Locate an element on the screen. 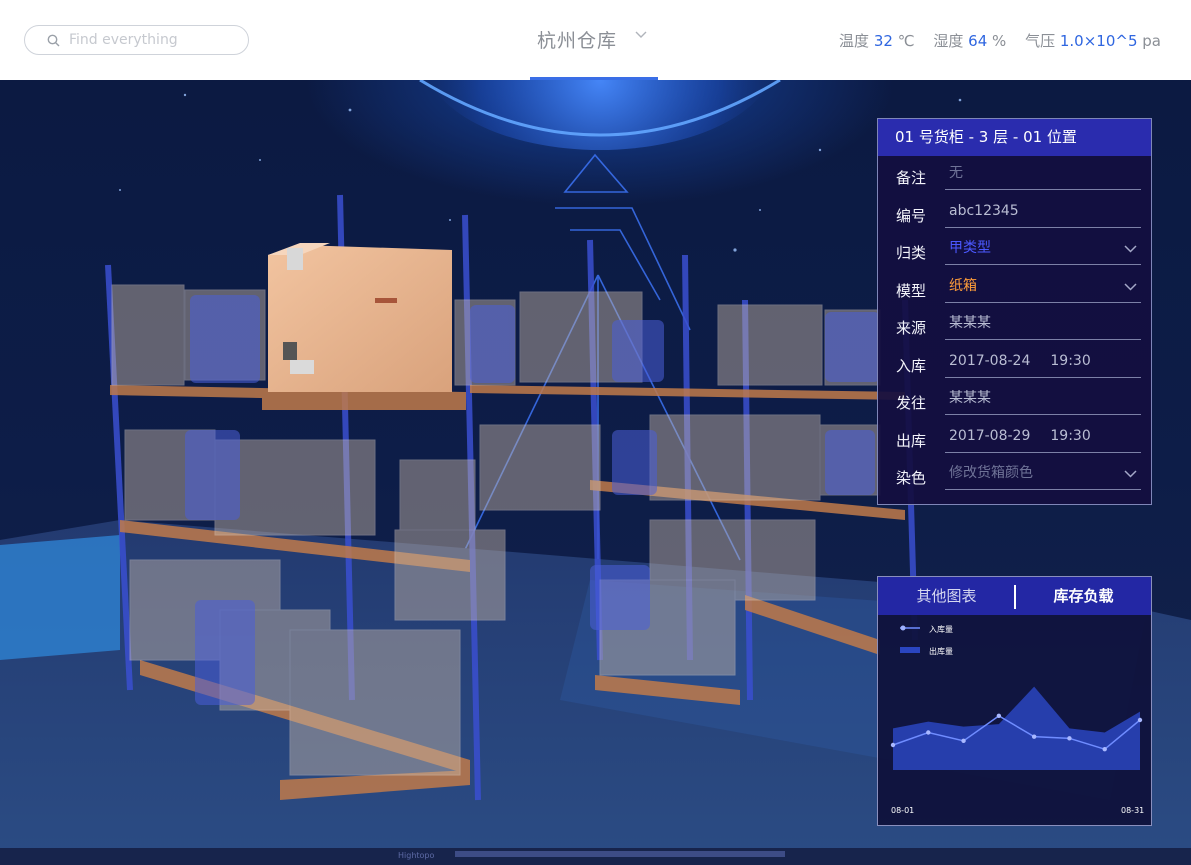 This screenshot has width=1191, height=865. pressure-readout: 气压 1.0×10^5 pa is located at coordinates (1093, 41).